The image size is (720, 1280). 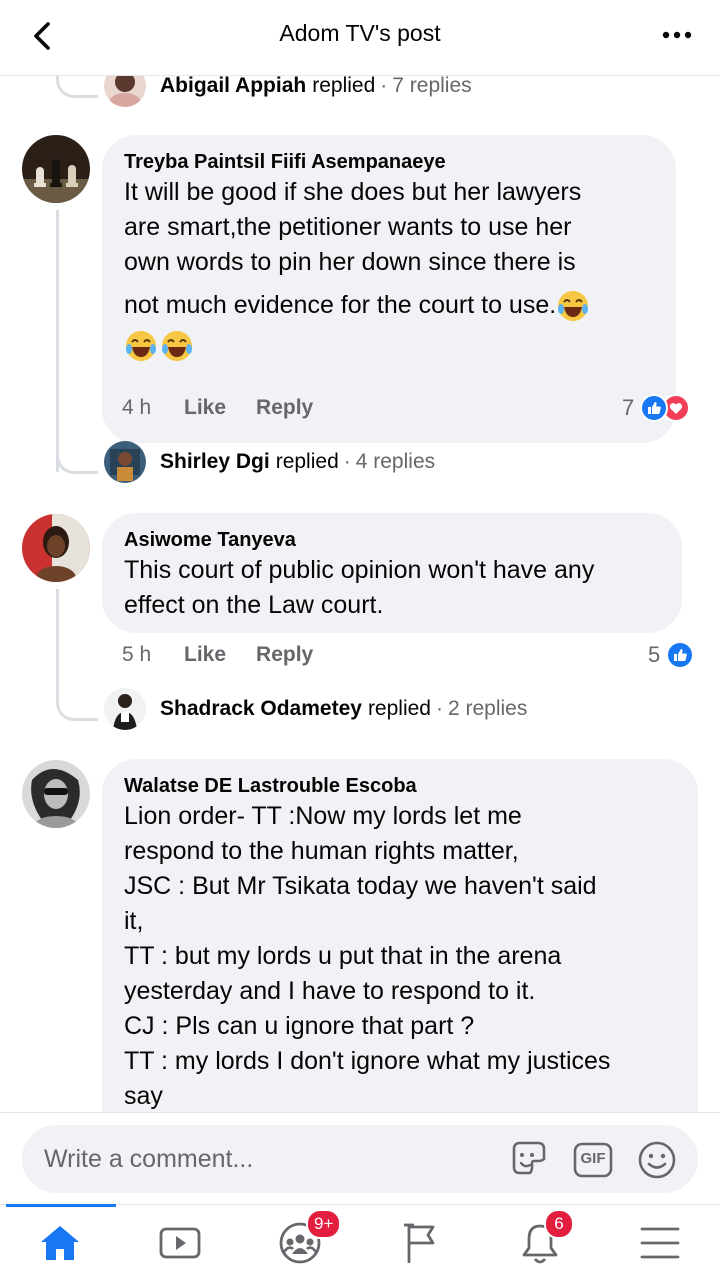 I want to click on reaction-summary: 7, so click(x=656, y=408).